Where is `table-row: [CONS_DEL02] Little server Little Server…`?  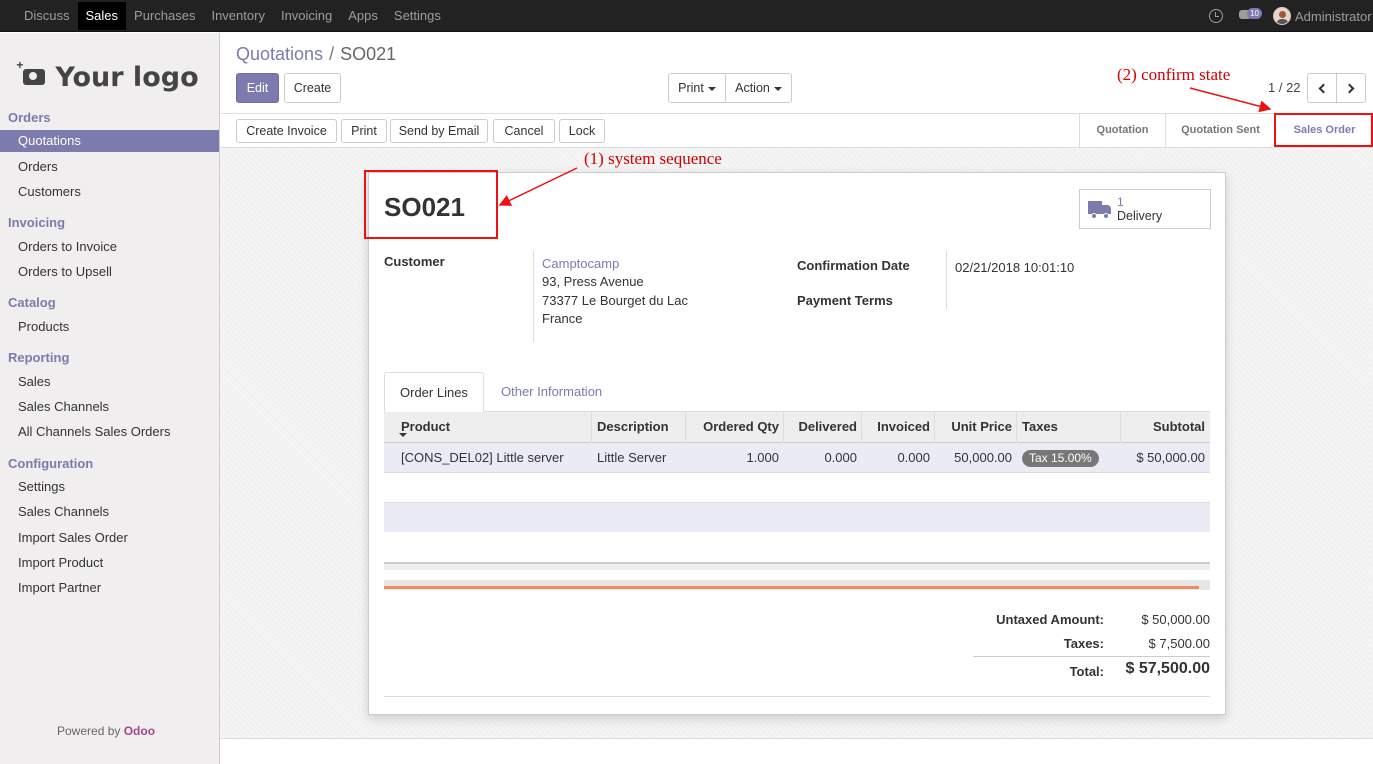 table-row: [CONS_DEL02] Little server Little Server… is located at coordinates (797, 458).